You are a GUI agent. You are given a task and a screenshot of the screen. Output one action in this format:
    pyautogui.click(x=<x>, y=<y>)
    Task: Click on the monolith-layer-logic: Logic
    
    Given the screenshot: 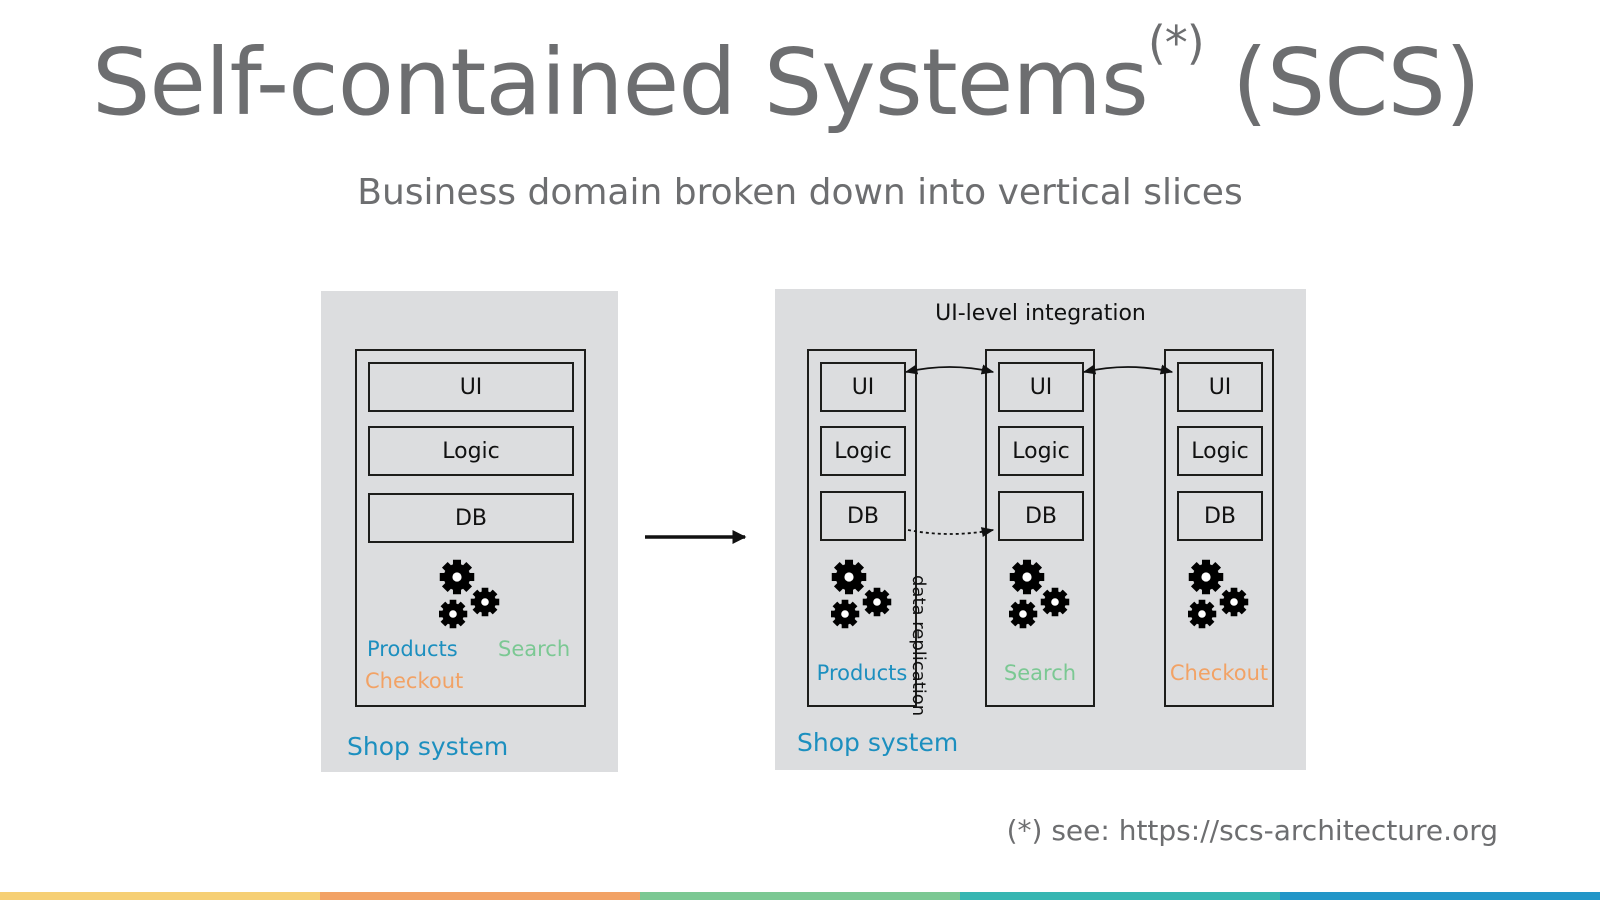 What is the action you would take?
    pyautogui.click(x=471, y=451)
    